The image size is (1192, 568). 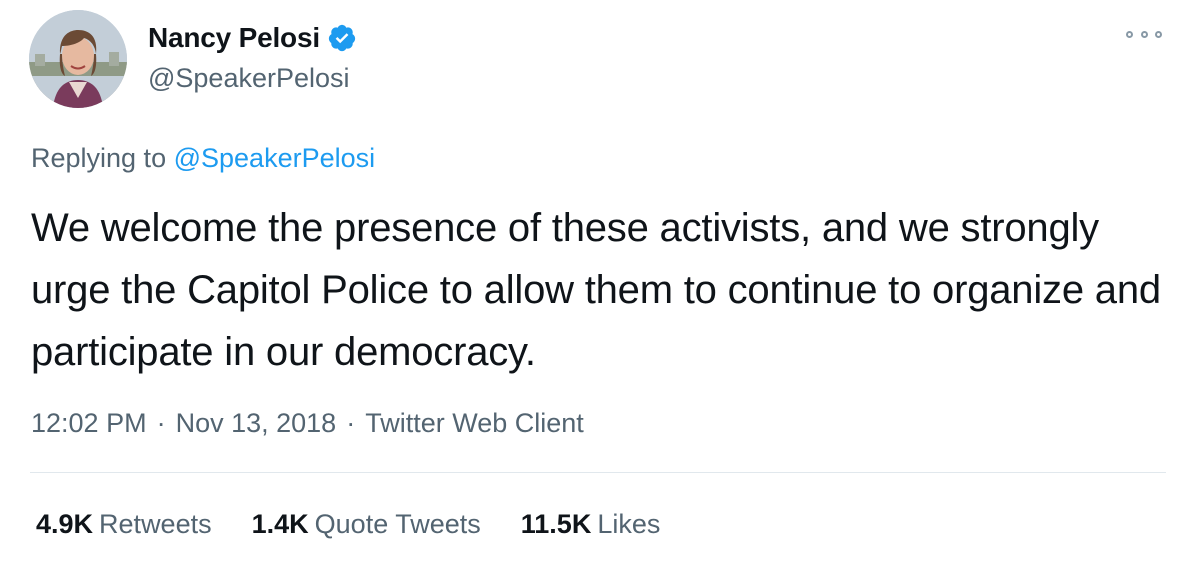 What do you see at coordinates (629, 524) in the screenshot?
I see `likes-label: Likes` at bounding box center [629, 524].